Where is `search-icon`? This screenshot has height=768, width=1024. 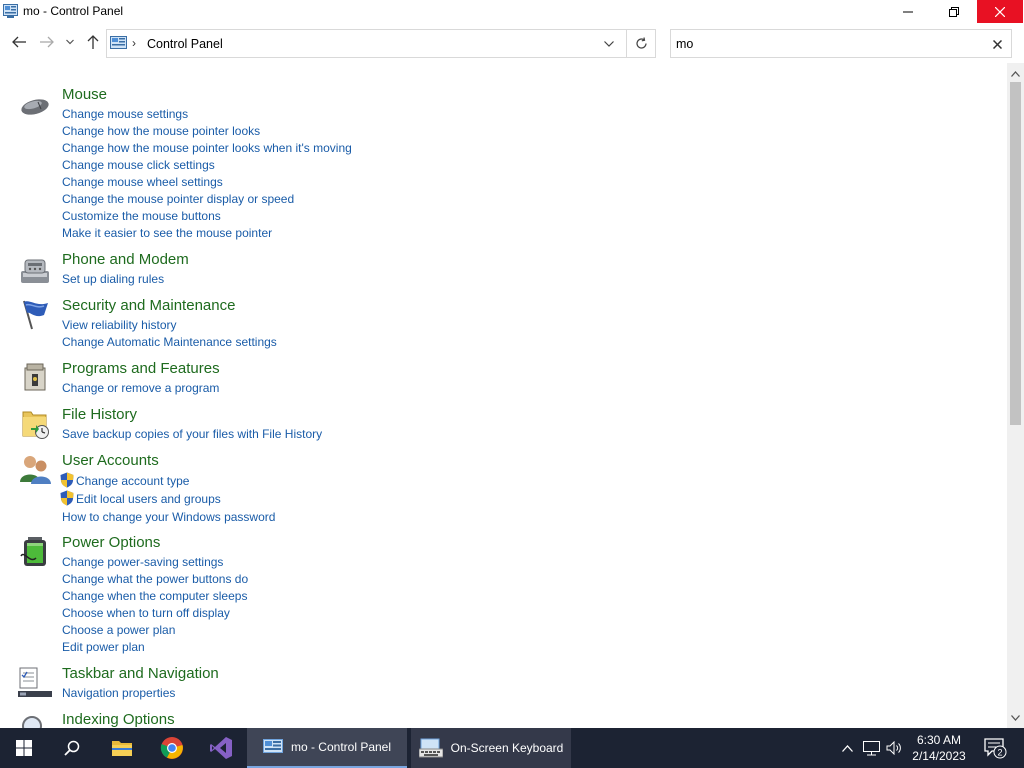
search-icon is located at coordinates (72, 748).